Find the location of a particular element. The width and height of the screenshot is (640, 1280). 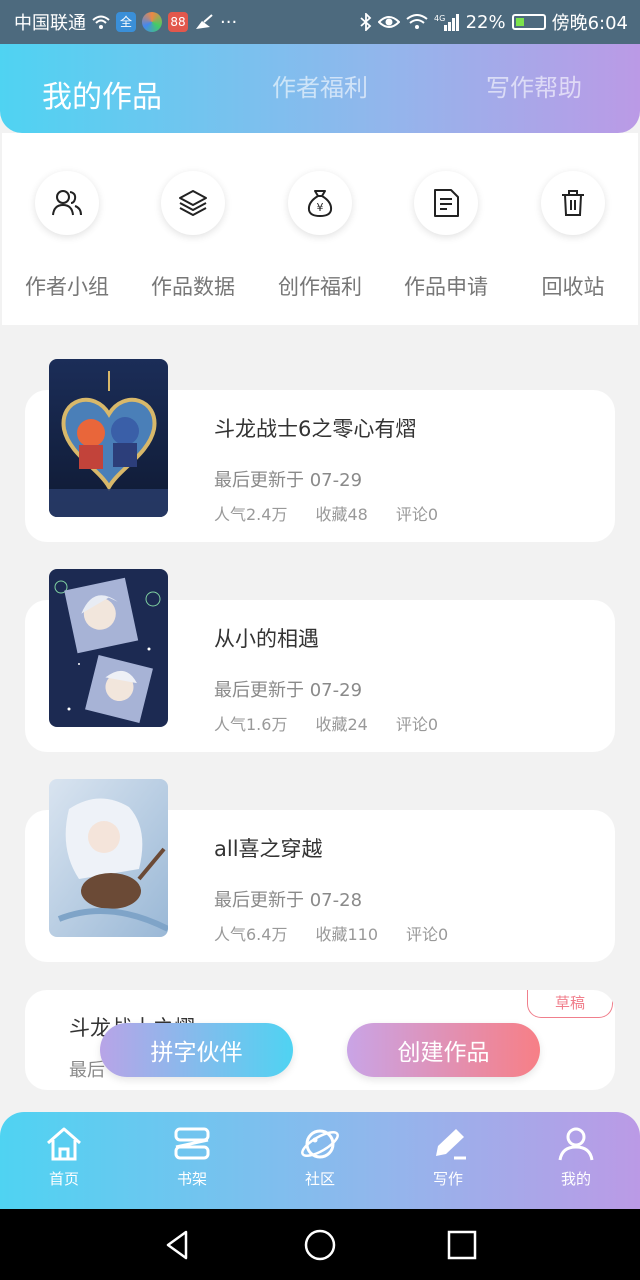

tab-bookshelf: 书架 is located at coordinates (192, 1157).